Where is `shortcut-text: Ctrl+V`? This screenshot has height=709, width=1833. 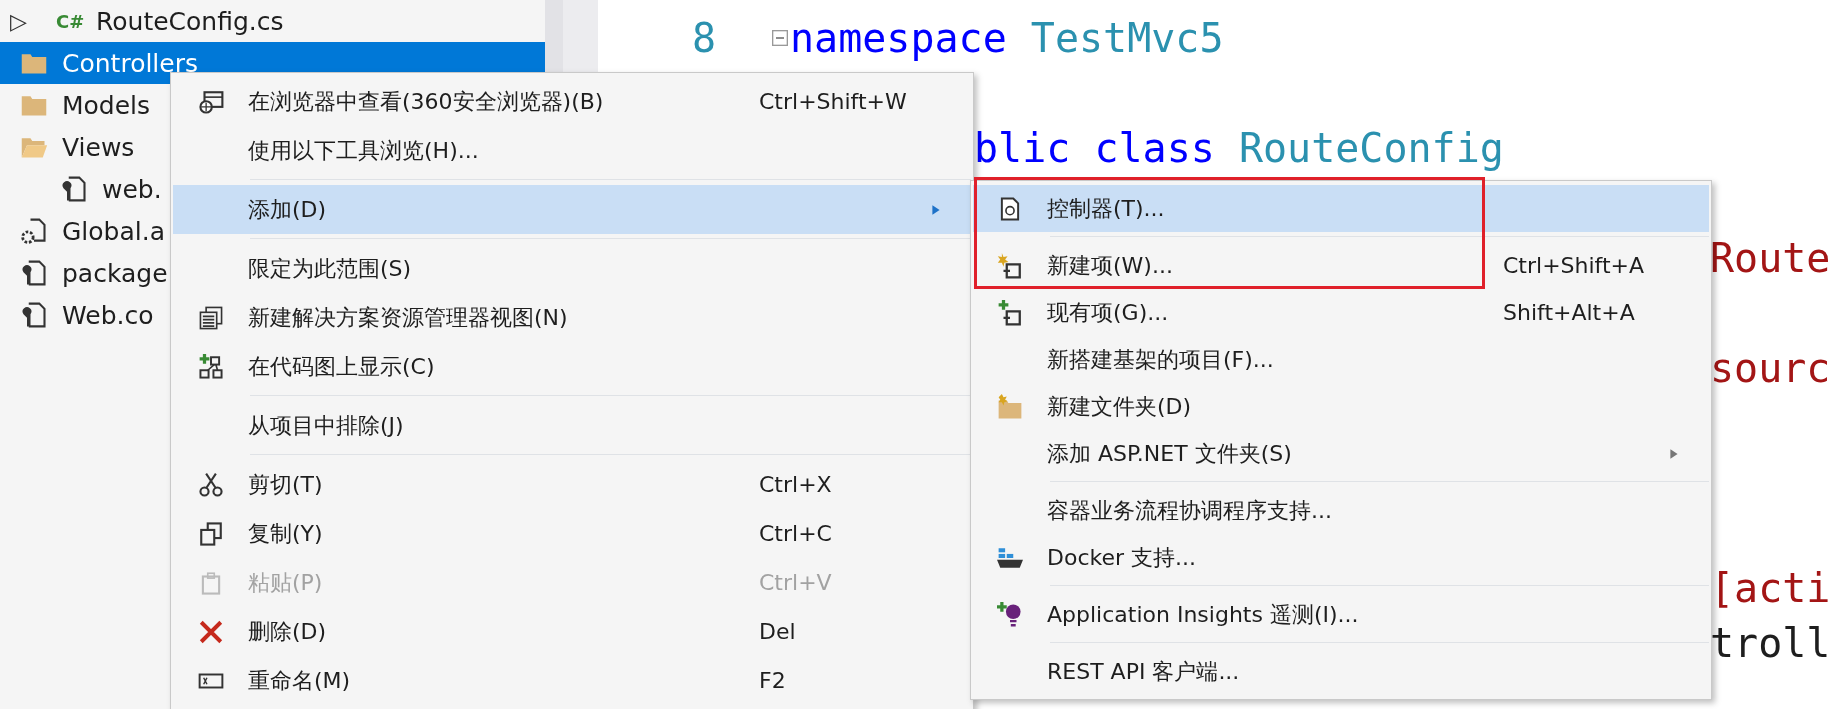
shortcut-text: Ctrl+V is located at coordinates (796, 582).